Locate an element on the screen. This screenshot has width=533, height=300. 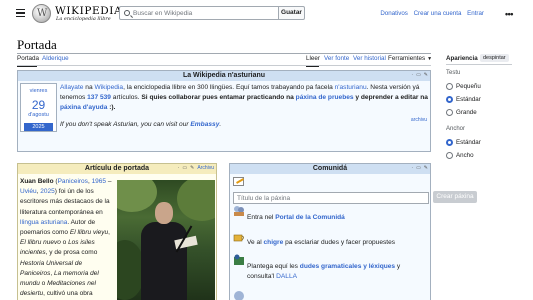
login-link: Entrar is located at coordinates (475, 13).